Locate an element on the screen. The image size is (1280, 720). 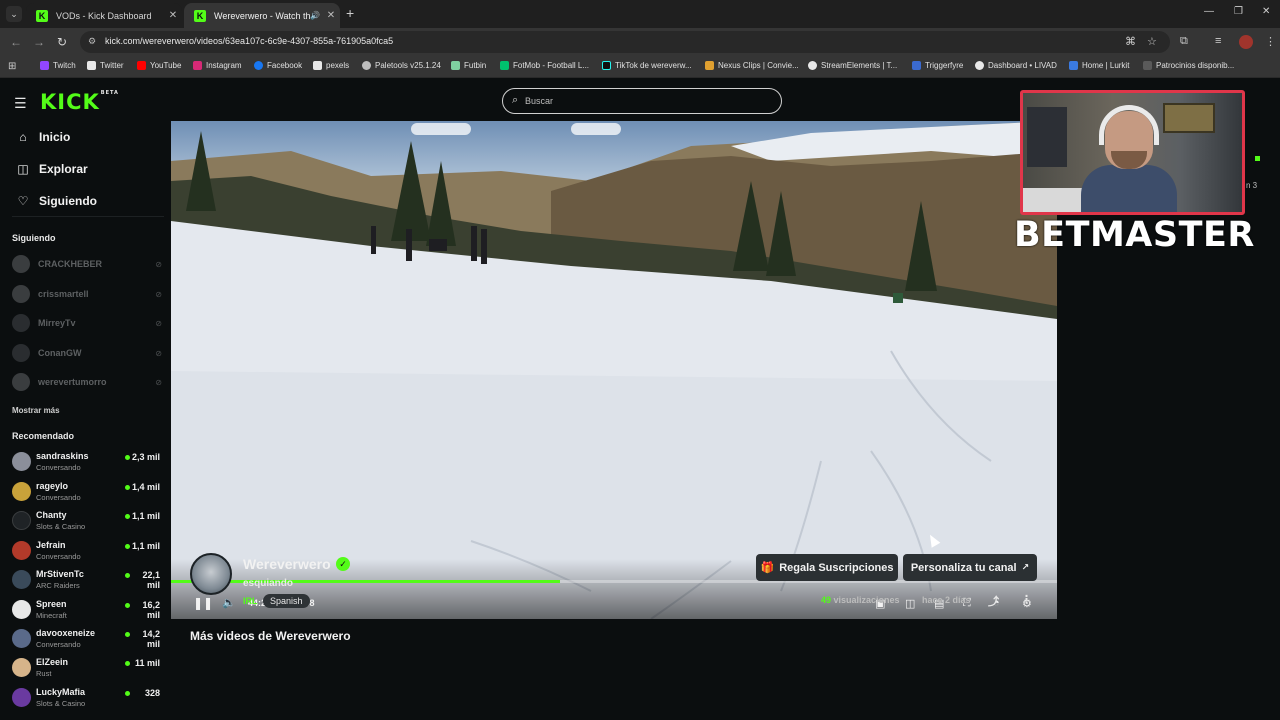
bookmark-futbin: Futbin is located at coordinates (468, 65).